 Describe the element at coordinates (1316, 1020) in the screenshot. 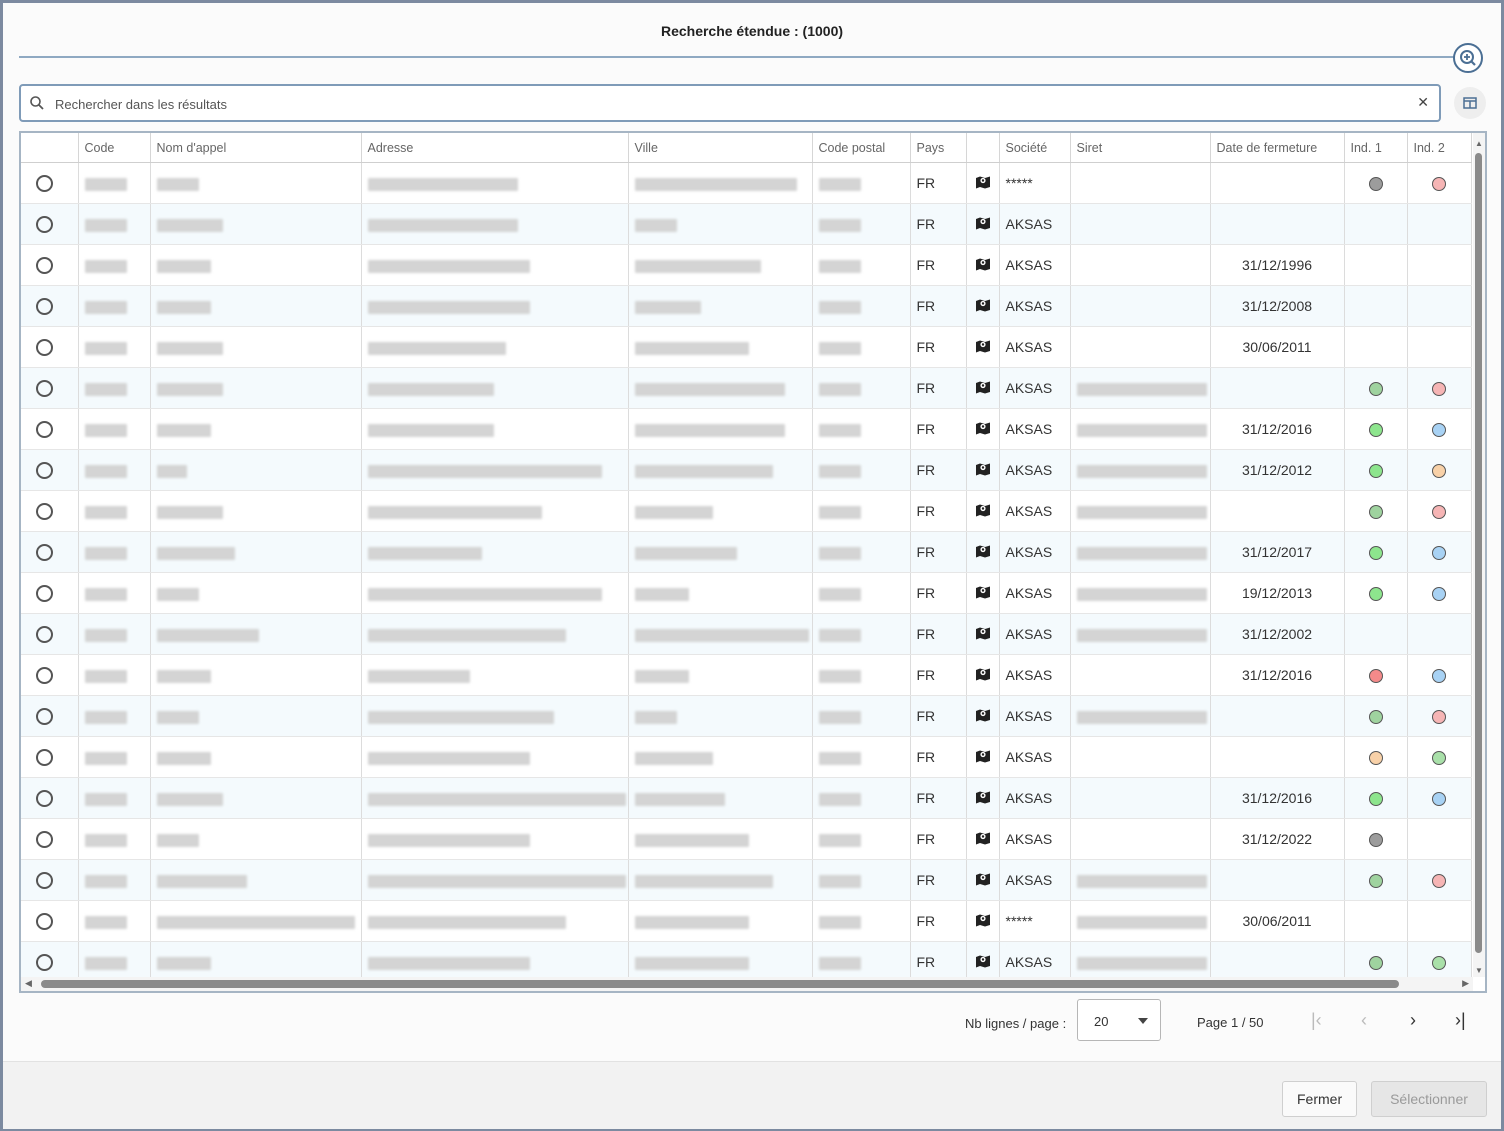

I see `first-page-icon: |‹` at that location.